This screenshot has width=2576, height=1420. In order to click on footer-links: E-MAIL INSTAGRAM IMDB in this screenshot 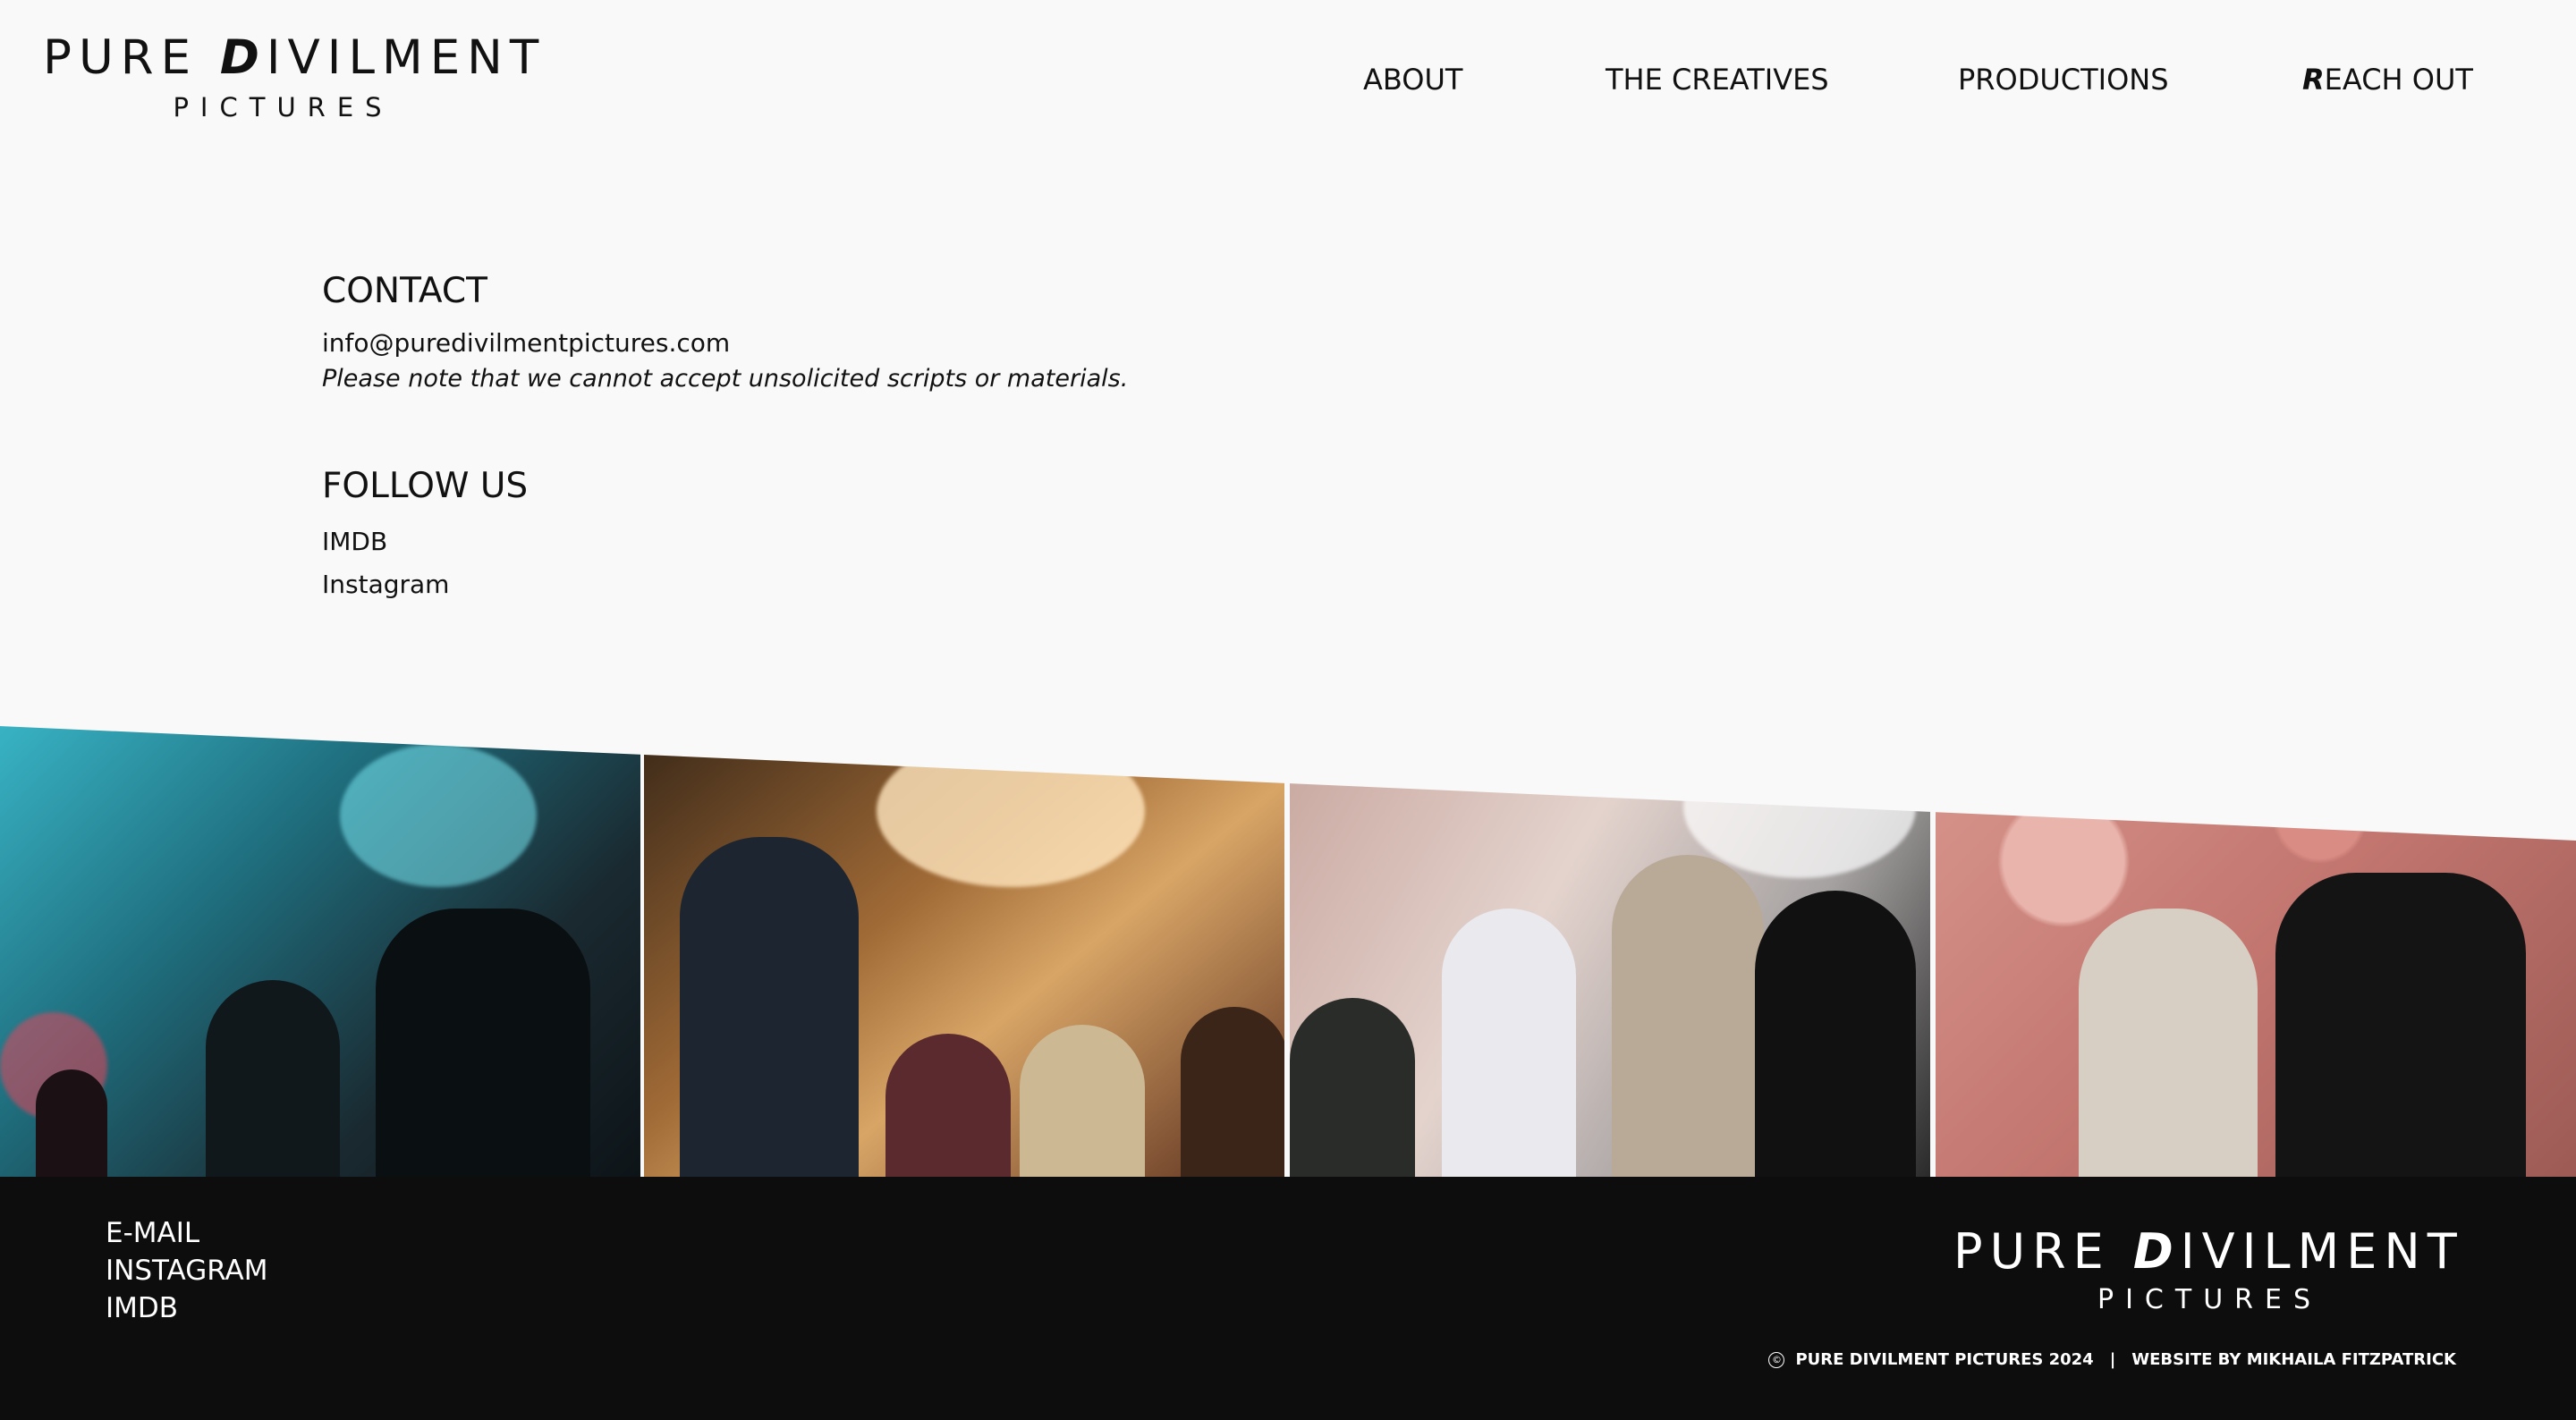, I will do `click(186, 1271)`.